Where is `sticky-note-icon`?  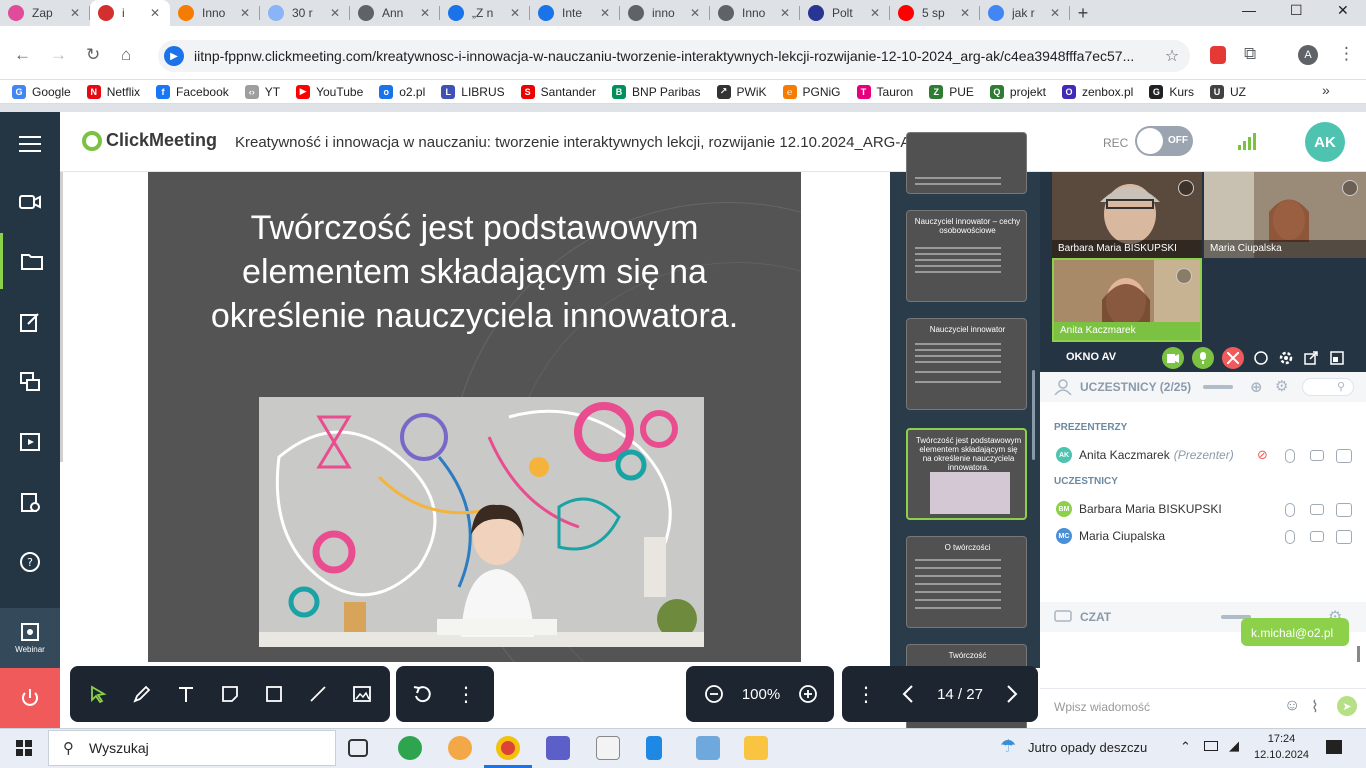
sticky-note-icon is located at coordinates (230, 694).